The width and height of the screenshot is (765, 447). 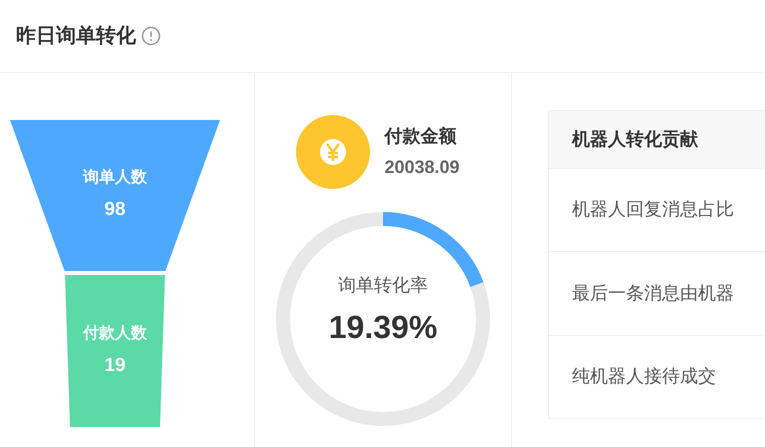 I want to click on page-title: 昨日询单转化, so click(x=76, y=36).